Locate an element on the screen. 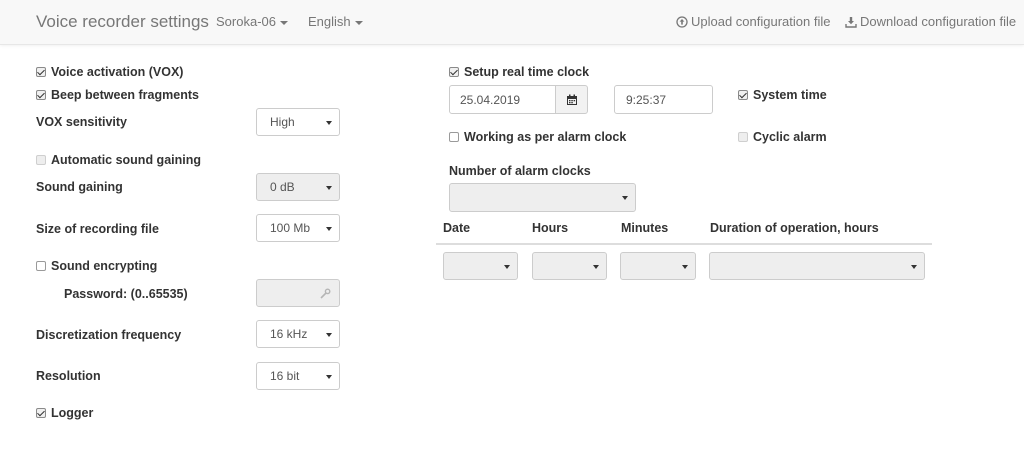  sound-gaining-value: 0 dB is located at coordinates (282, 187).